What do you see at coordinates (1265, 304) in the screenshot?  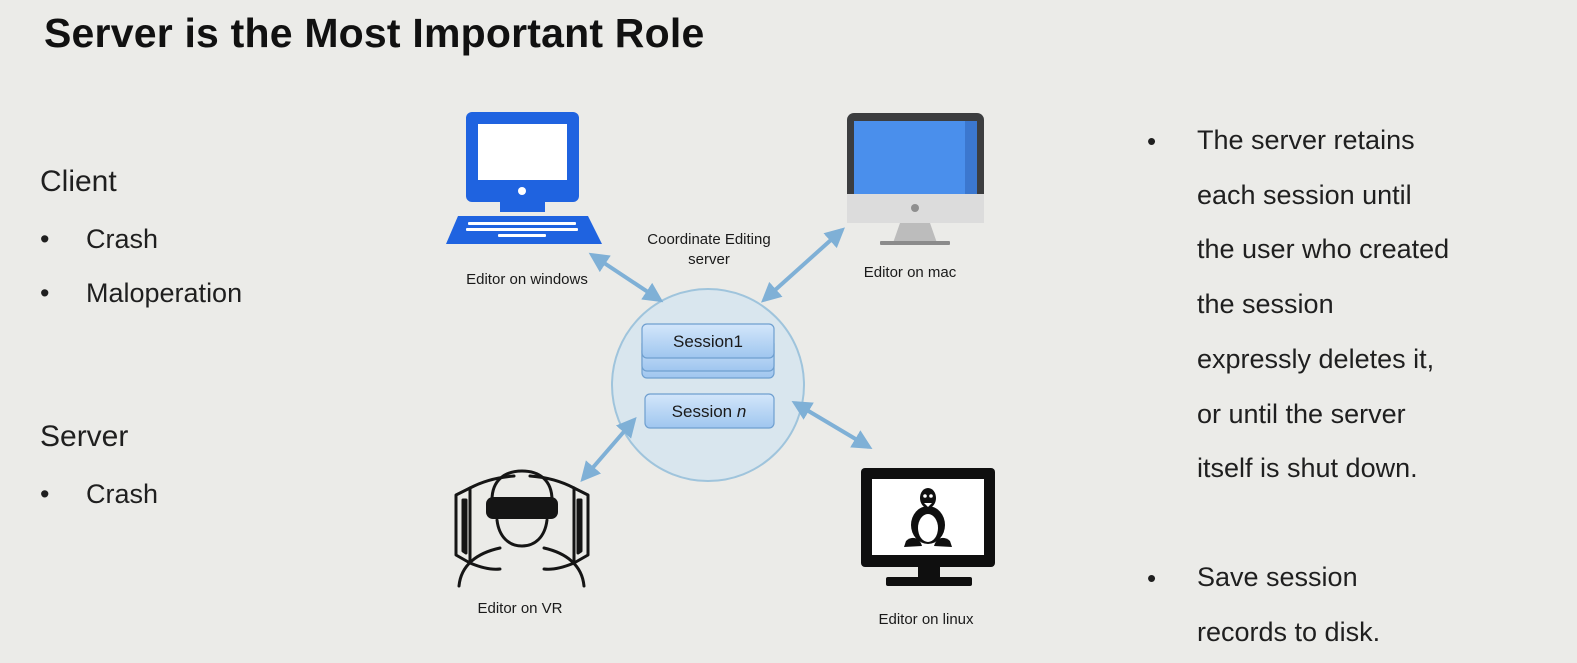 I see `retention-line: the session` at bounding box center [1265, 304].